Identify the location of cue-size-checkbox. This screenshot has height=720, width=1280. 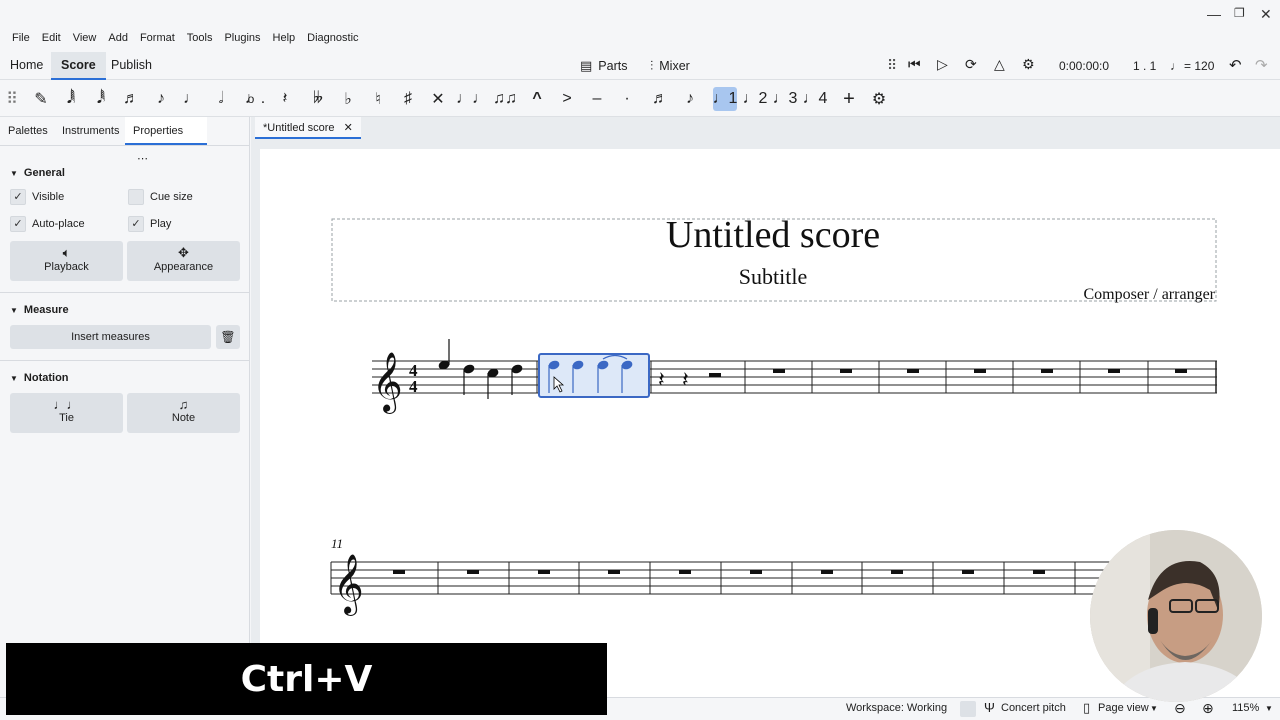
(136, 197).